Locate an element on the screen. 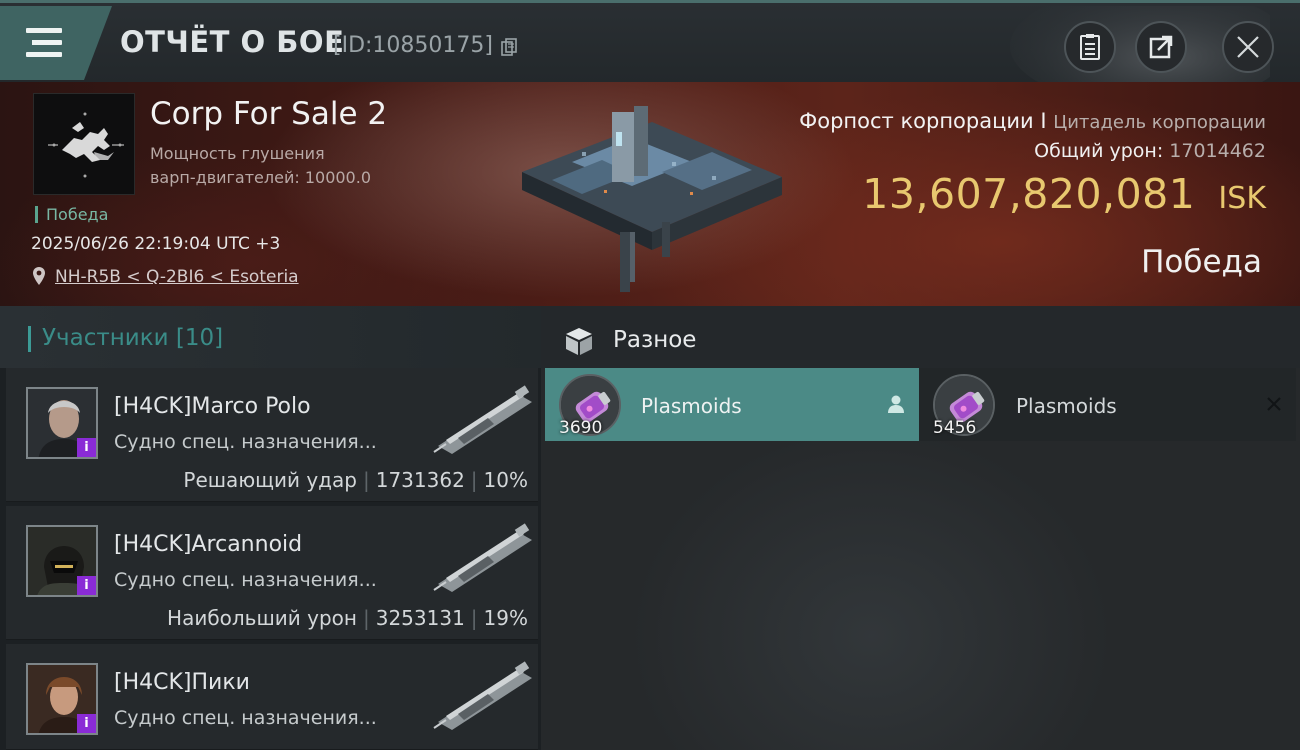 This screenshot has height=750, width=1300. total-damage: Общий урон: 17014462 is located at coordinates (1150, 151).